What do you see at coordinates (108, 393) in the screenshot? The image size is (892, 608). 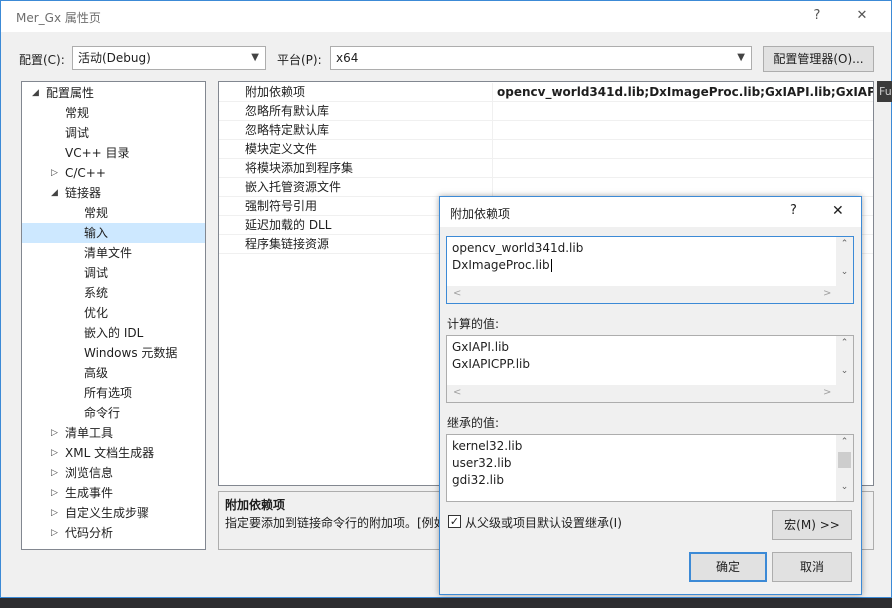 I see `tree-item: 所有选项` at bounding box center [108, 393].